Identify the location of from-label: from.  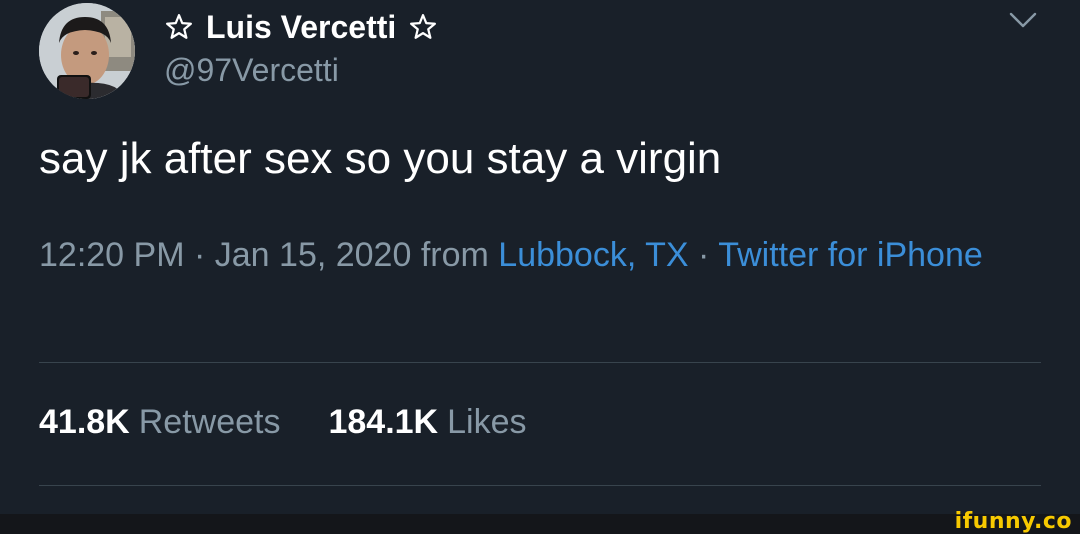
(454, 255).